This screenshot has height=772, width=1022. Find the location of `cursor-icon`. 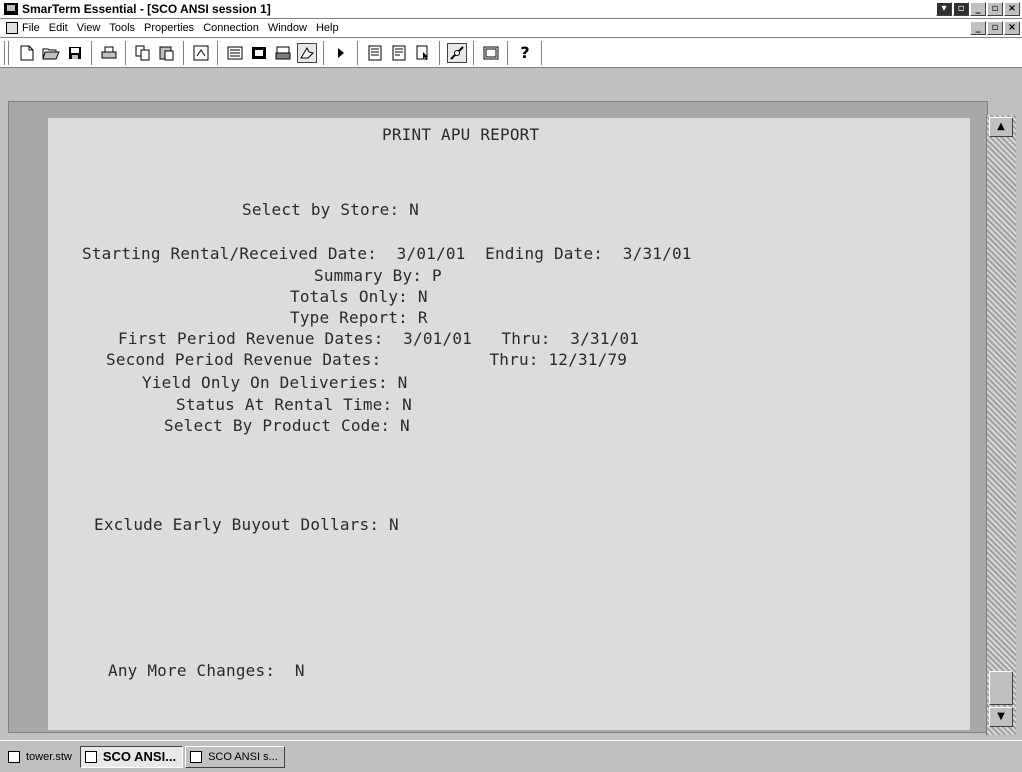

cursor-icon is located at coordinates (307, 52).